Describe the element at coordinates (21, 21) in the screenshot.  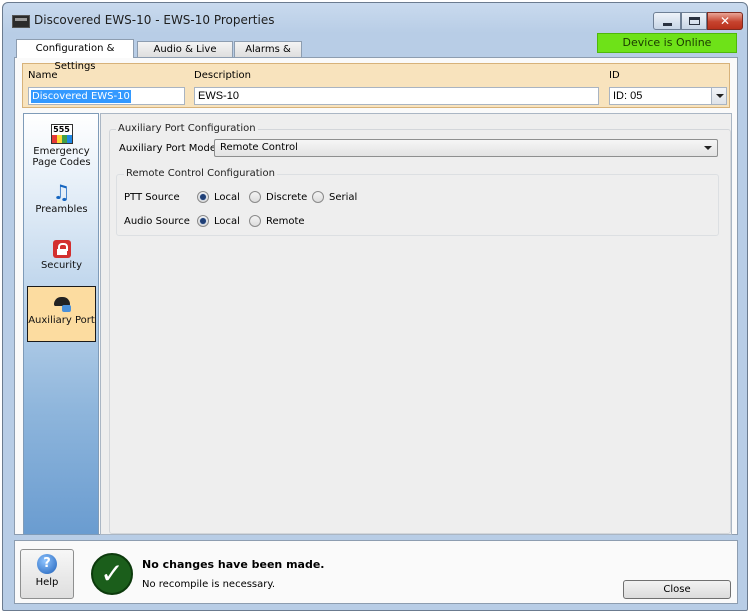
I see `app-icon` at that location.